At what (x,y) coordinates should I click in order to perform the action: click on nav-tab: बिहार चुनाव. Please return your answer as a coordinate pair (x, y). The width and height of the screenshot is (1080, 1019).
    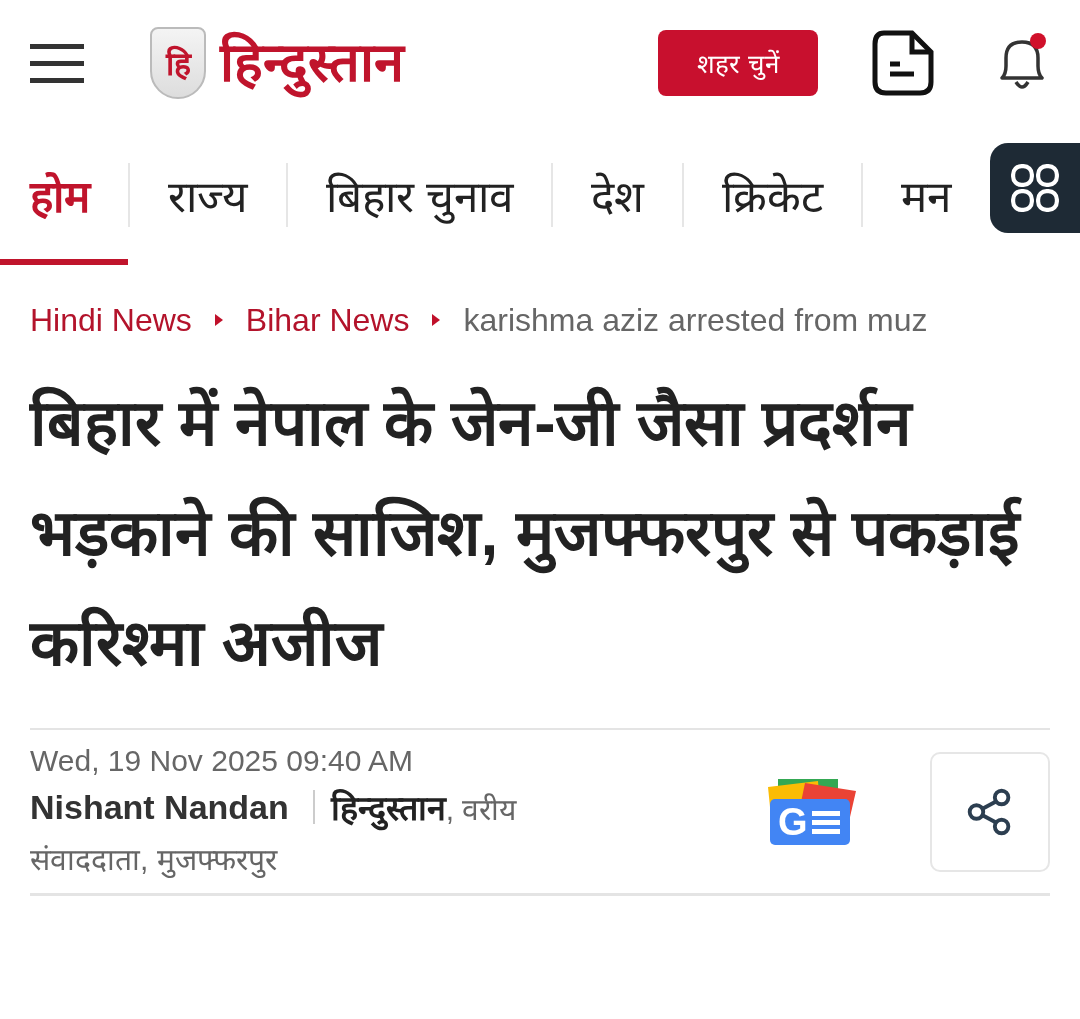
    Looking at the image, I should click on (420, 195).